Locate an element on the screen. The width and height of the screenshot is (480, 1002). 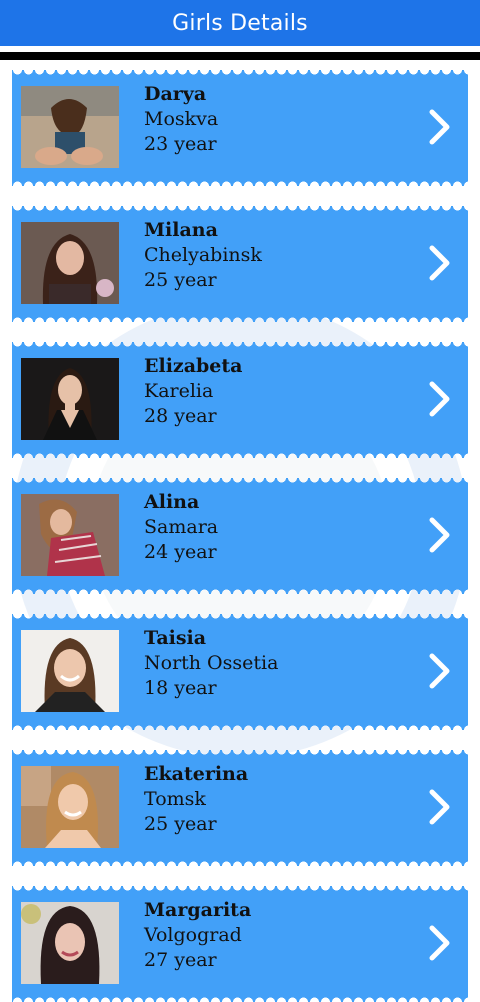
page-title: Girls Details is located at coordinates (240, 23).